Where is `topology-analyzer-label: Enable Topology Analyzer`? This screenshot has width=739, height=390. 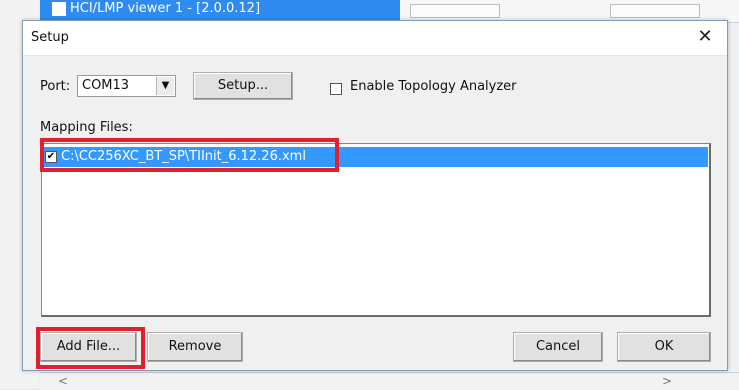
topology-analyzer-label: Enable Topology Analyzer is located at coordinates (433, 86).